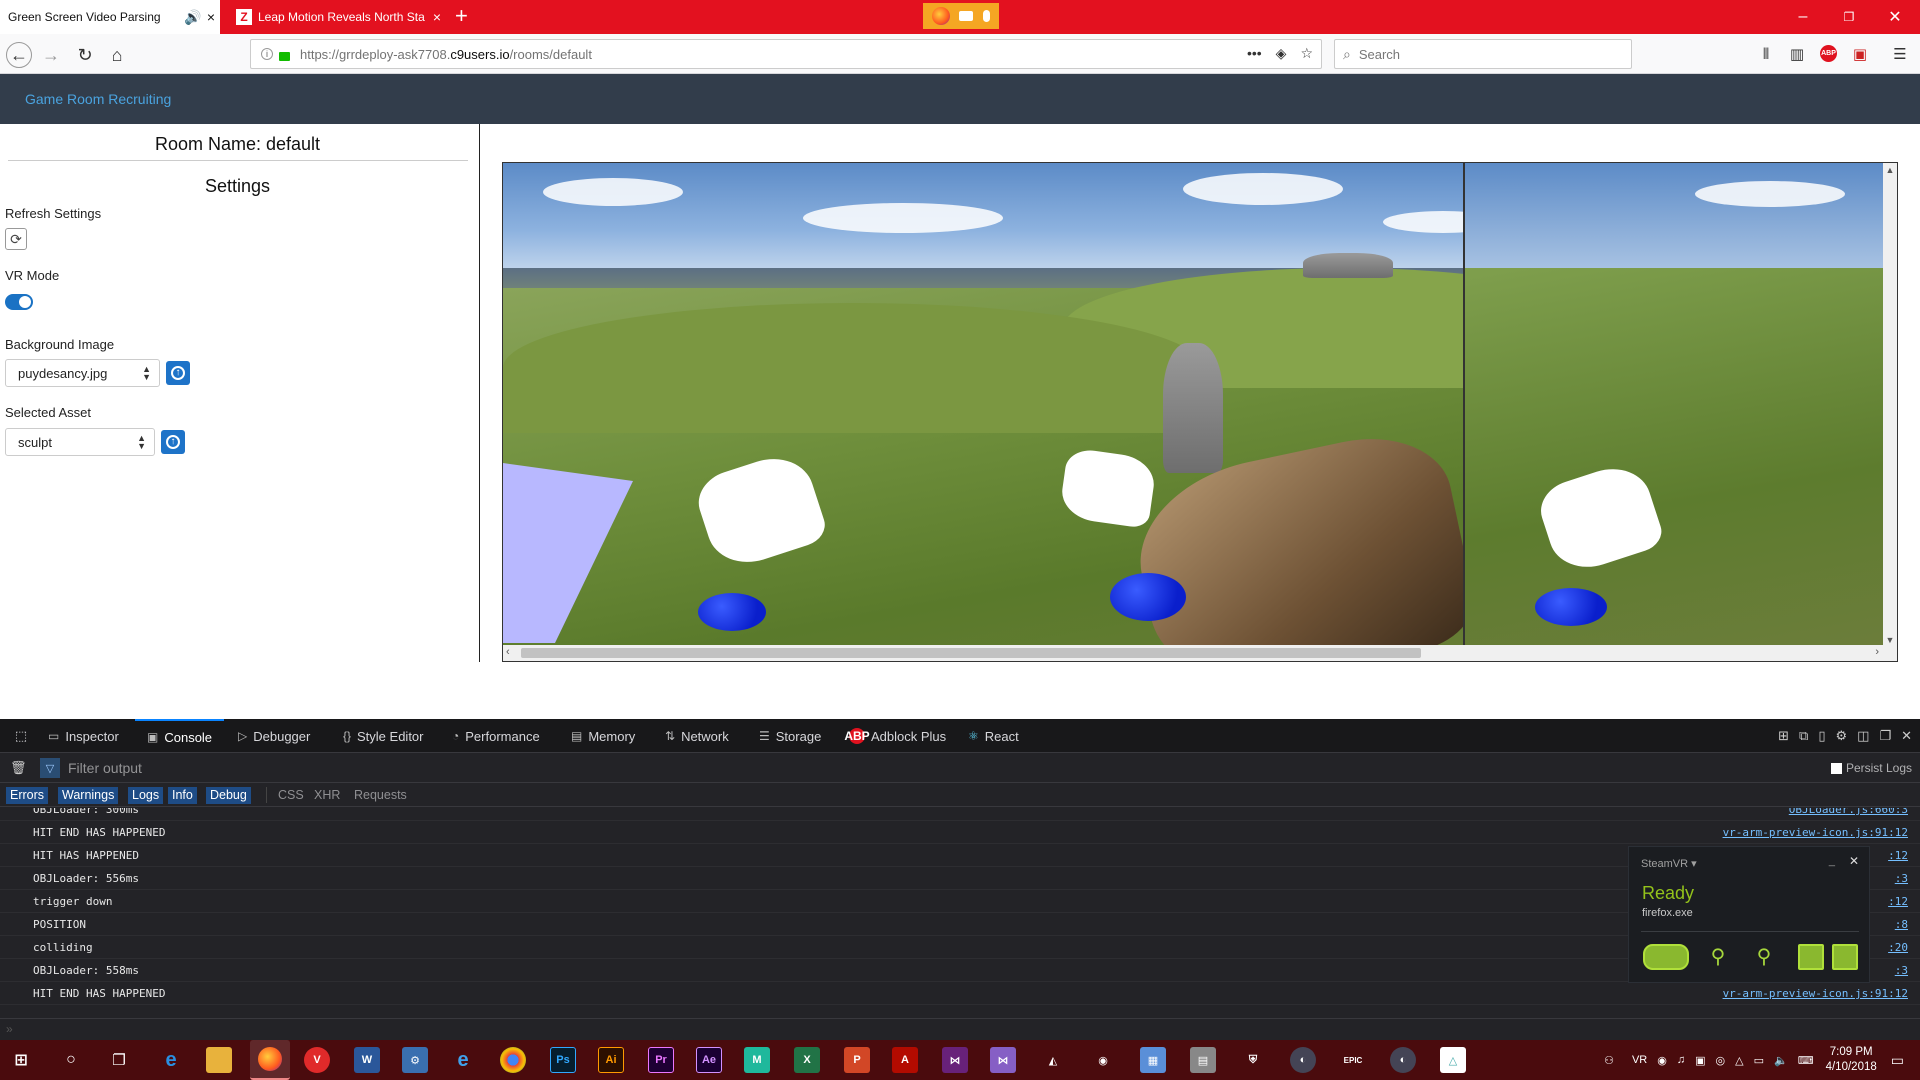  What do you see at coordinates (228, 795) in the screenshot?
I see `filter-debug: Debug` at bounding box center [228, 795].